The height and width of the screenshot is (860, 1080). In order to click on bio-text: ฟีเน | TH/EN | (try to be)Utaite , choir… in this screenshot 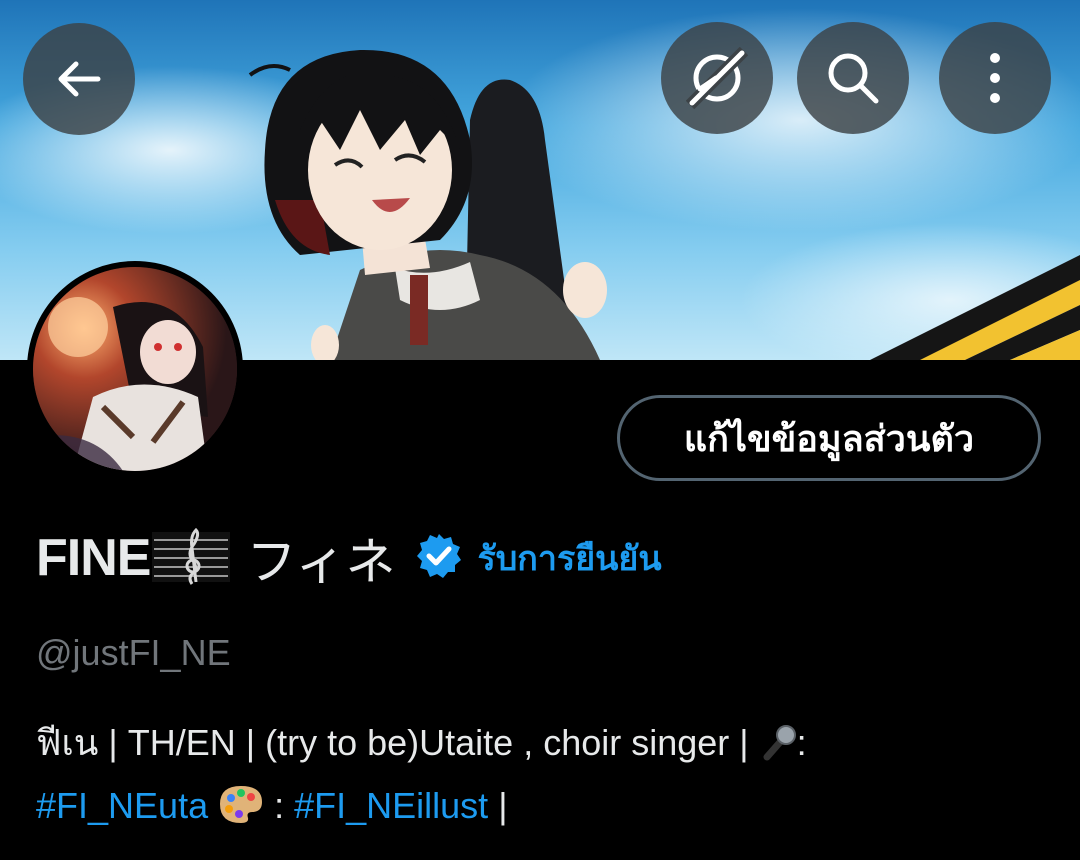, I will do `click(397, 742)`.